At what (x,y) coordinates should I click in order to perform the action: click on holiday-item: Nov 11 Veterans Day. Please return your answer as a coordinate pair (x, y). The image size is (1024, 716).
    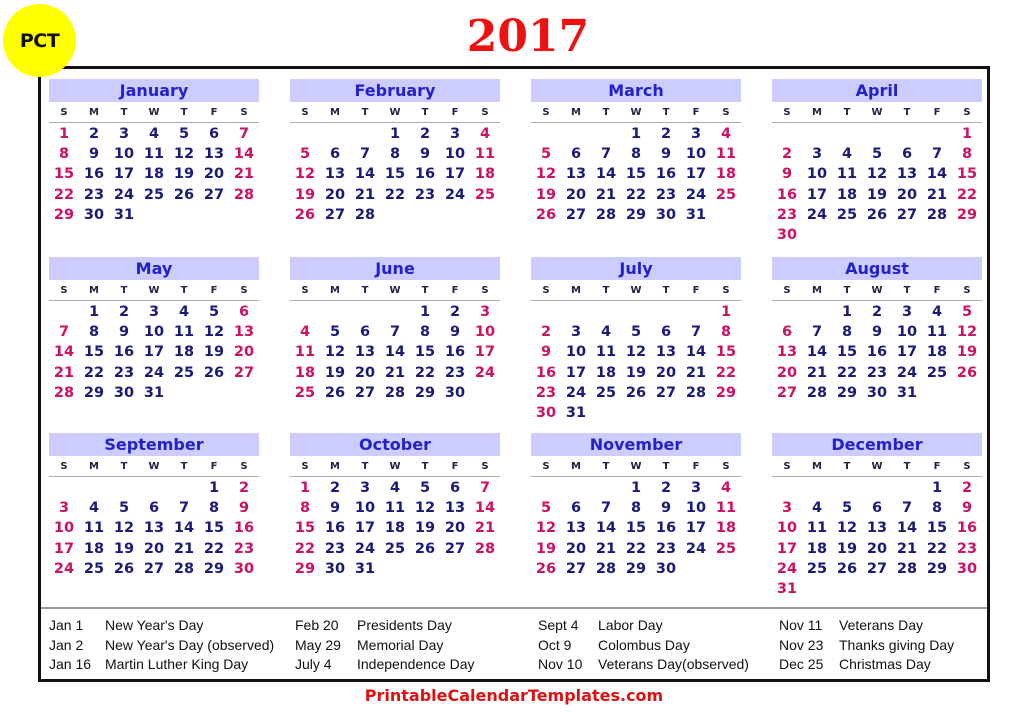
    Looking at the image, I should click on (851, 627).